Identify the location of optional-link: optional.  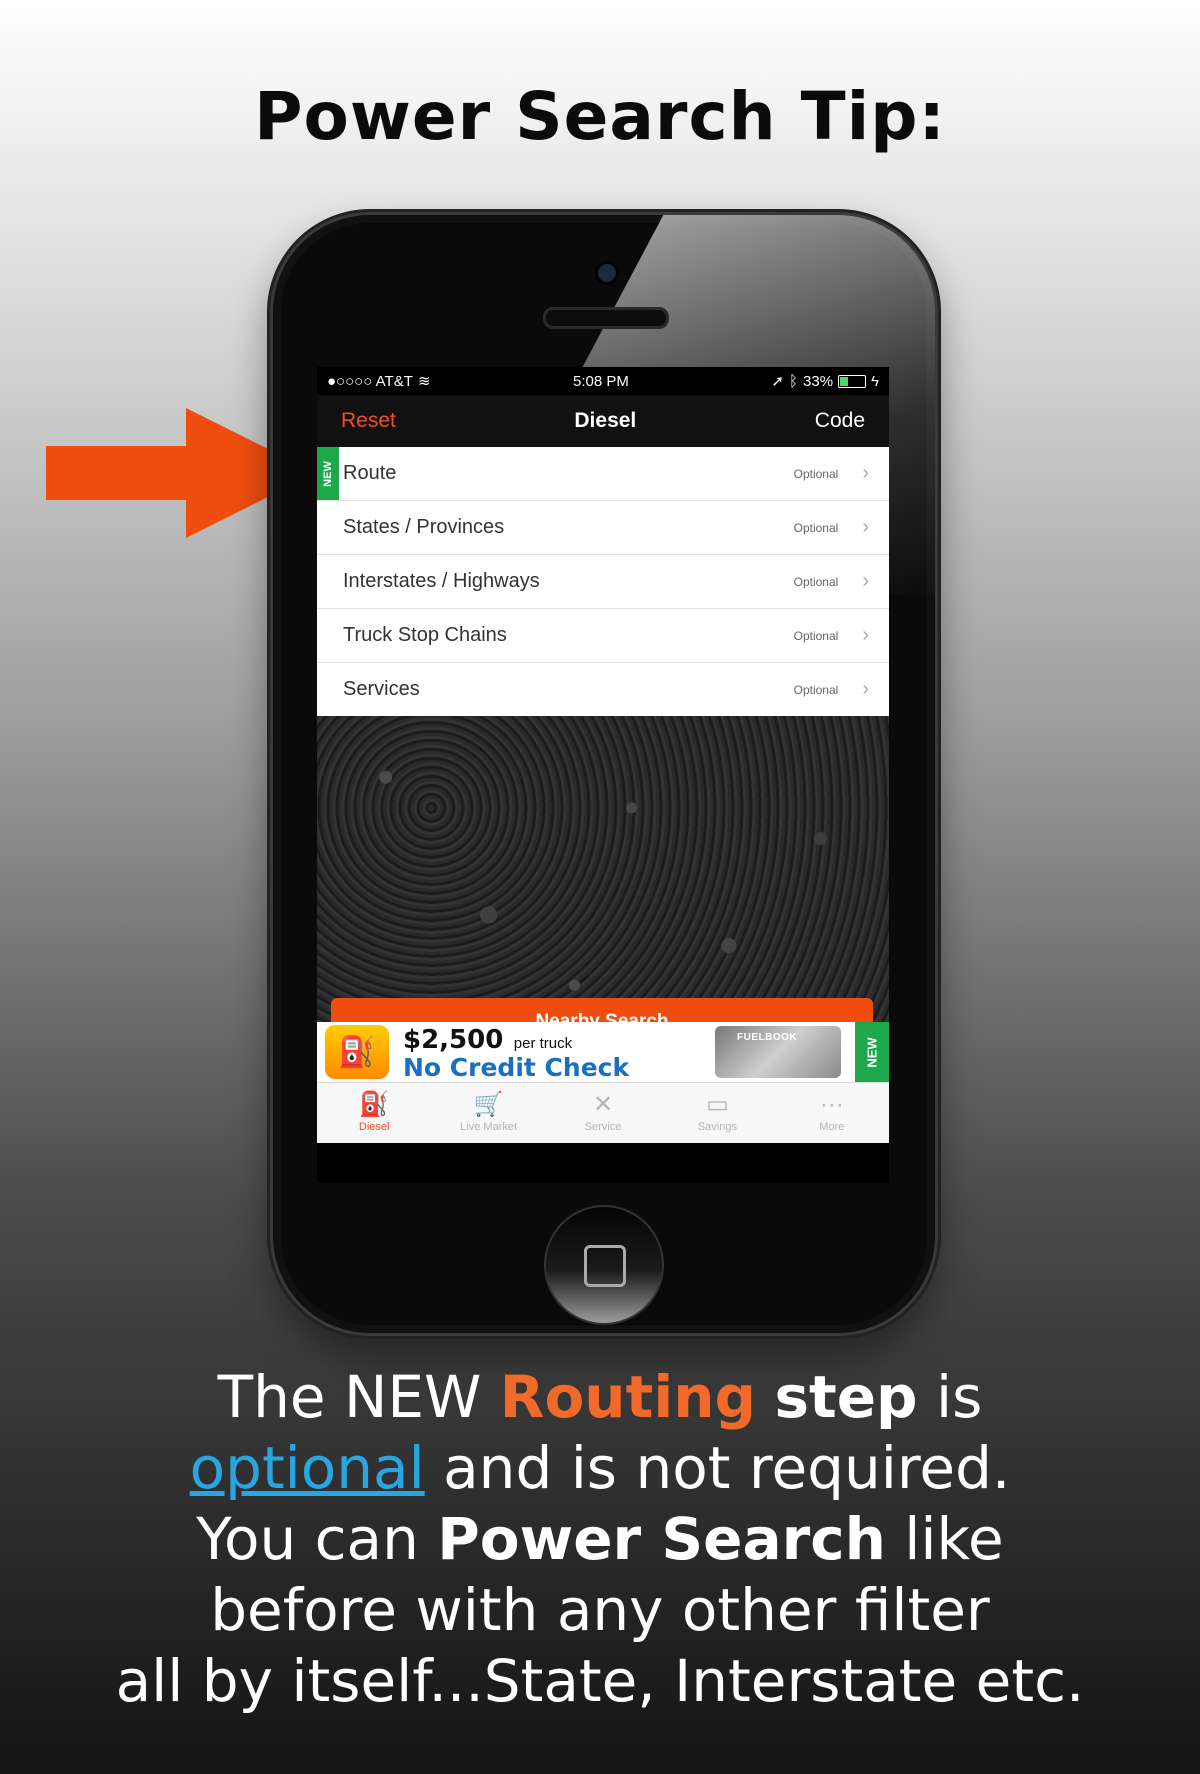
(307, 1468).